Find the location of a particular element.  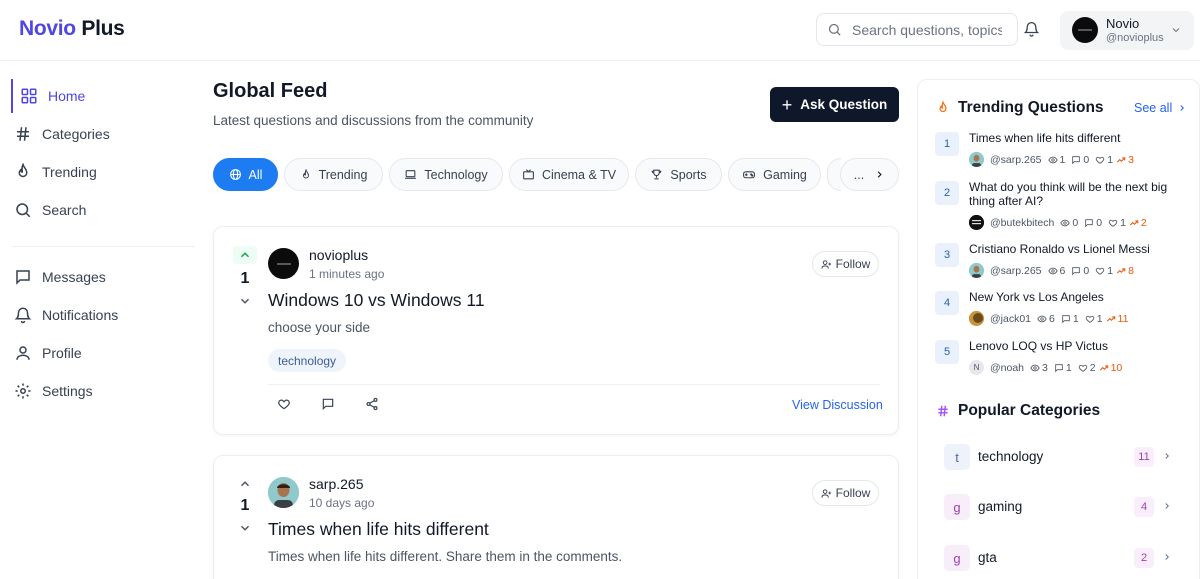

category-item-gaming: g gaming 4 is located at coordinates (1060, 507).